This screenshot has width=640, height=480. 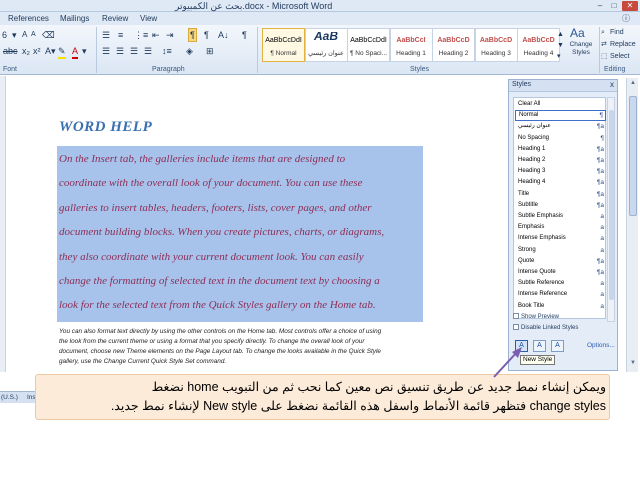 I want to click on style-list-item: Subtitle ¶a, so click(x=560, y=205).